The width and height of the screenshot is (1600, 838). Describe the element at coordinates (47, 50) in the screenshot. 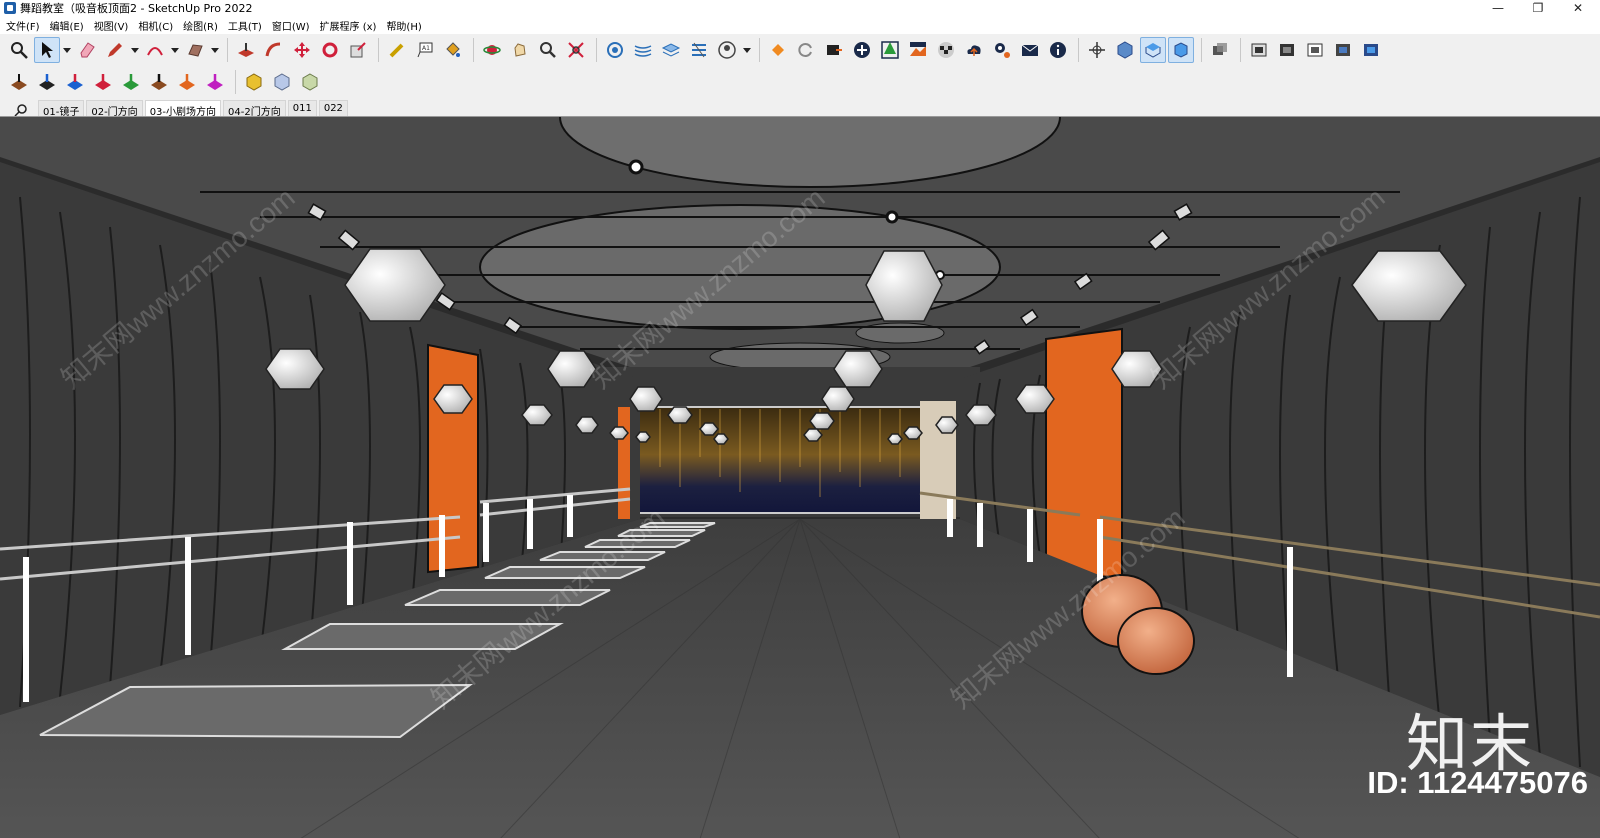

I see `select-icon` at that location.